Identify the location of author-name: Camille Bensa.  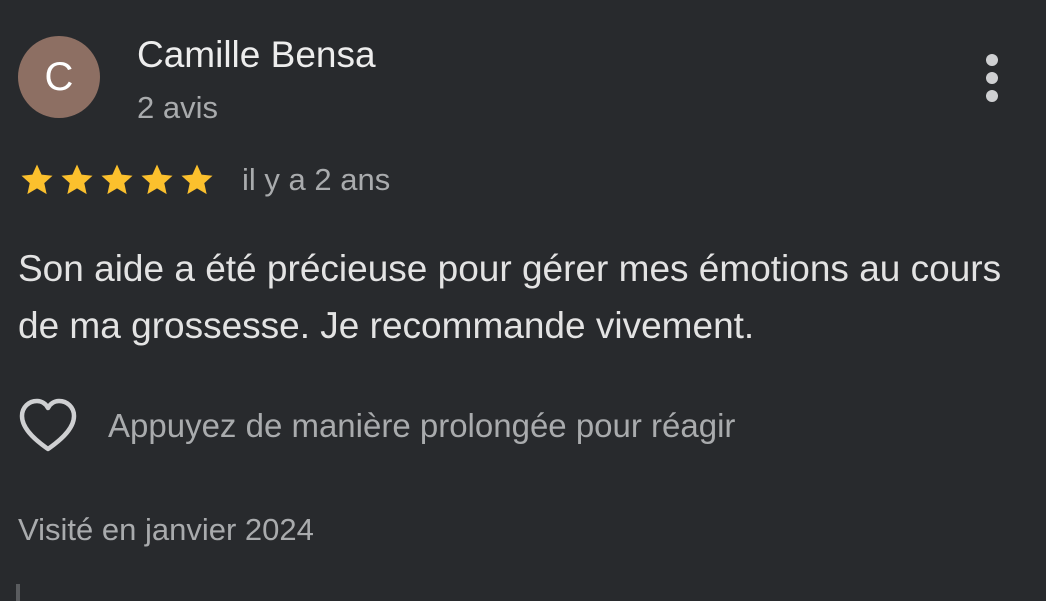
(256, 55).